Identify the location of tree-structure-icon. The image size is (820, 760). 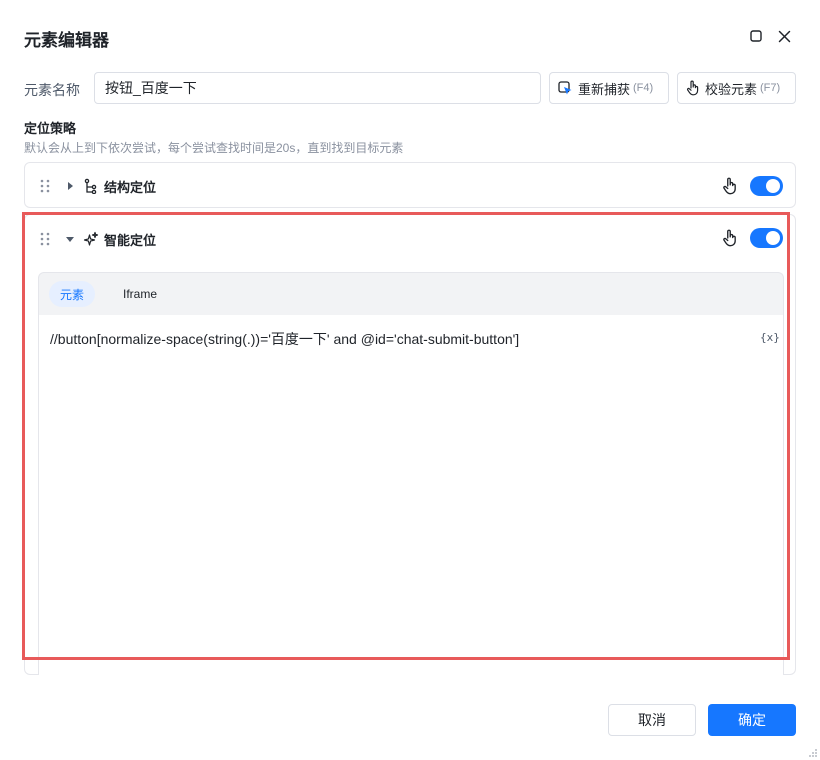
(90, 186).